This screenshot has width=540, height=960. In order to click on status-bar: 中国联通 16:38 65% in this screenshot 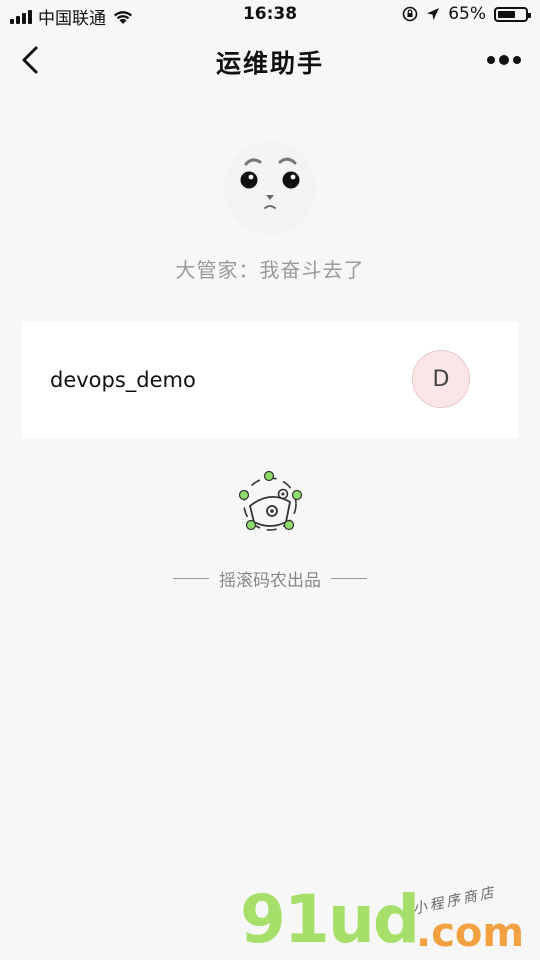, I will do `click(270, 15)`.